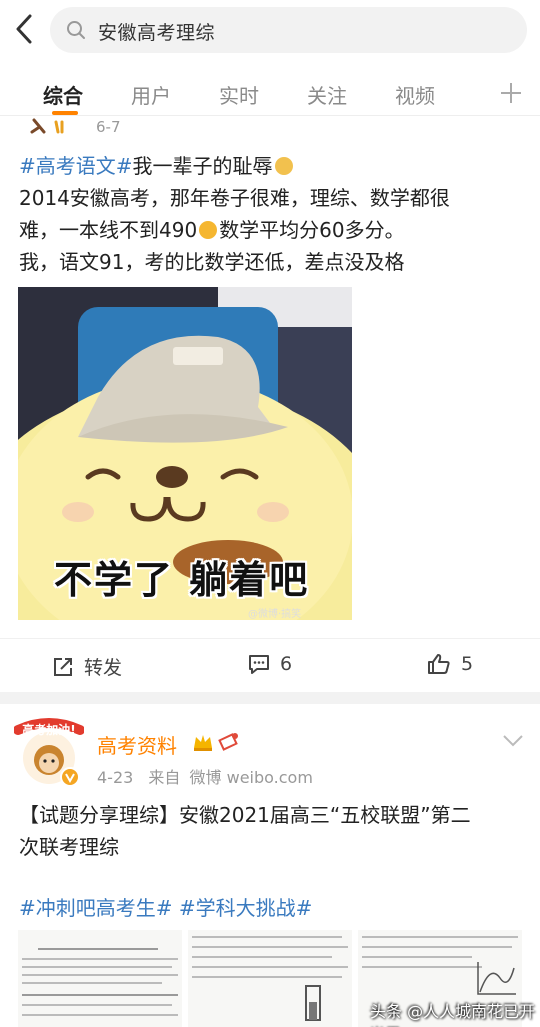 Image resolution: width=540 pixels, height=1027 pixels. What do you see at coordinates (286, 664) in the screenshot?
I see `comment-count: 6` at bounding box center [286, 664].